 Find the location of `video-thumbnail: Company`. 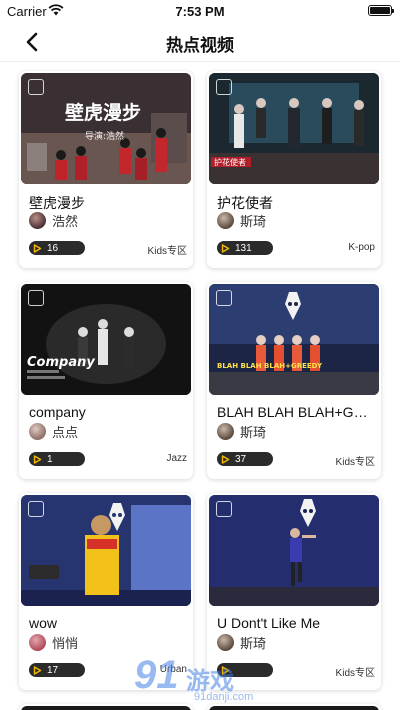

video-thumbnail: Company is located at coordinates (106, 339).